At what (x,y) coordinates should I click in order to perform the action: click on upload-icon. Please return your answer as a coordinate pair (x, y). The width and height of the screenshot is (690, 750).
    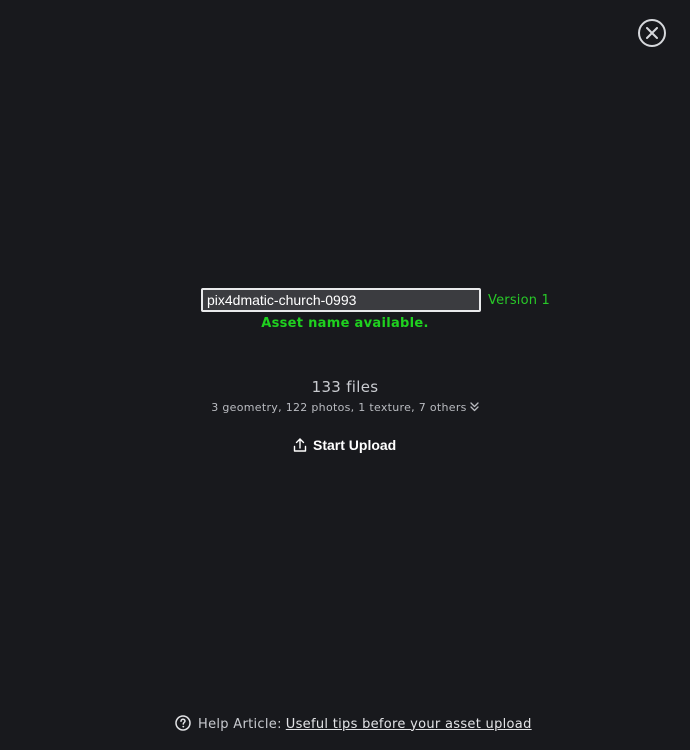
    Looking at the image, I should click on (300, 445).